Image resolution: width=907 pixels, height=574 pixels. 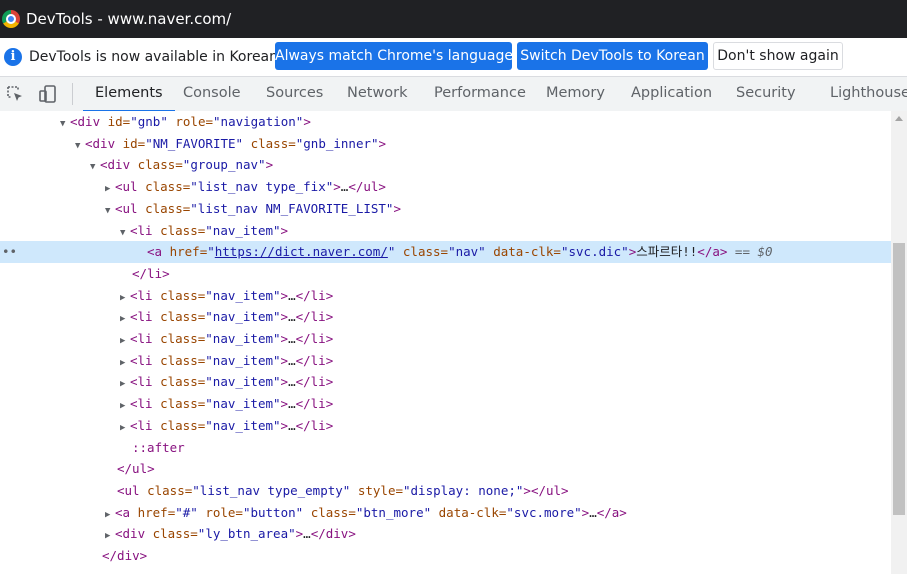 What do you see at coordinates (129, 19) in the screenshot?
I see `window-title: DevTools - www.naver.com/` at bounding box center [129, 19].